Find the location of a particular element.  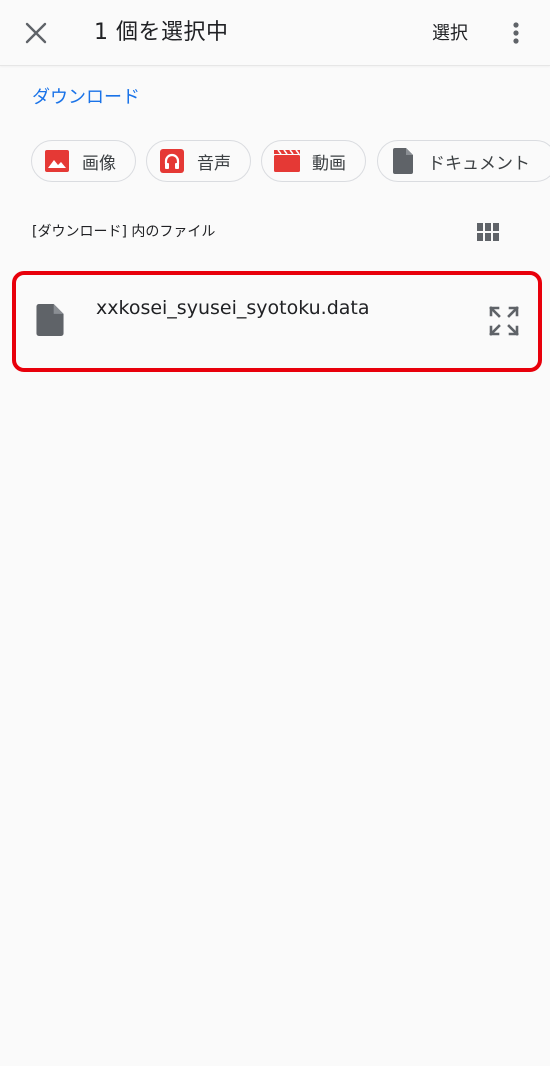

chip-images: 画像 is located at coordinates (83, 161).